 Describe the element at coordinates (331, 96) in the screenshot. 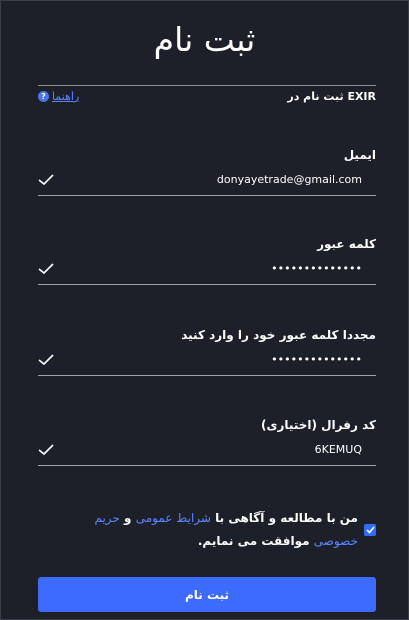

I see `signup-subtitle: ثبت نام در EXIR` at that location.